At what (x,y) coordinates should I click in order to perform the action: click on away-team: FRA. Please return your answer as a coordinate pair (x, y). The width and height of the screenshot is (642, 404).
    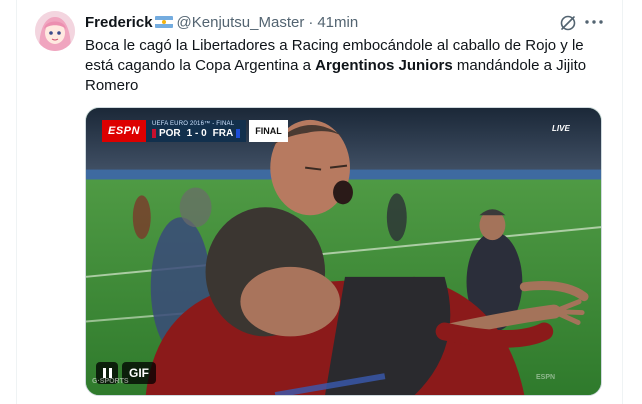
    Looking at the image, I should click on (227, 133).